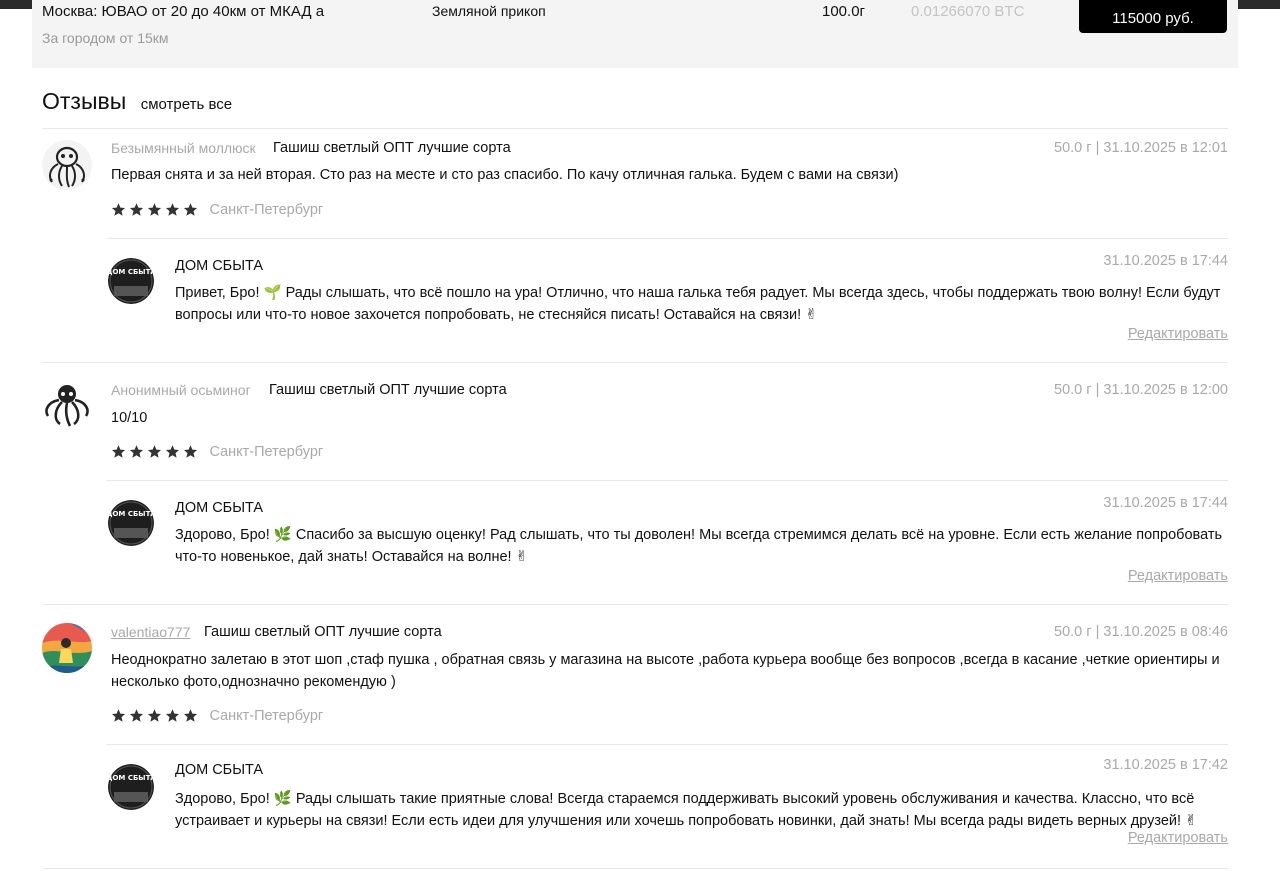  I want to click on review-meta: 50.0 г | 31.10.2025 в 12:01, so click(1141, 148).